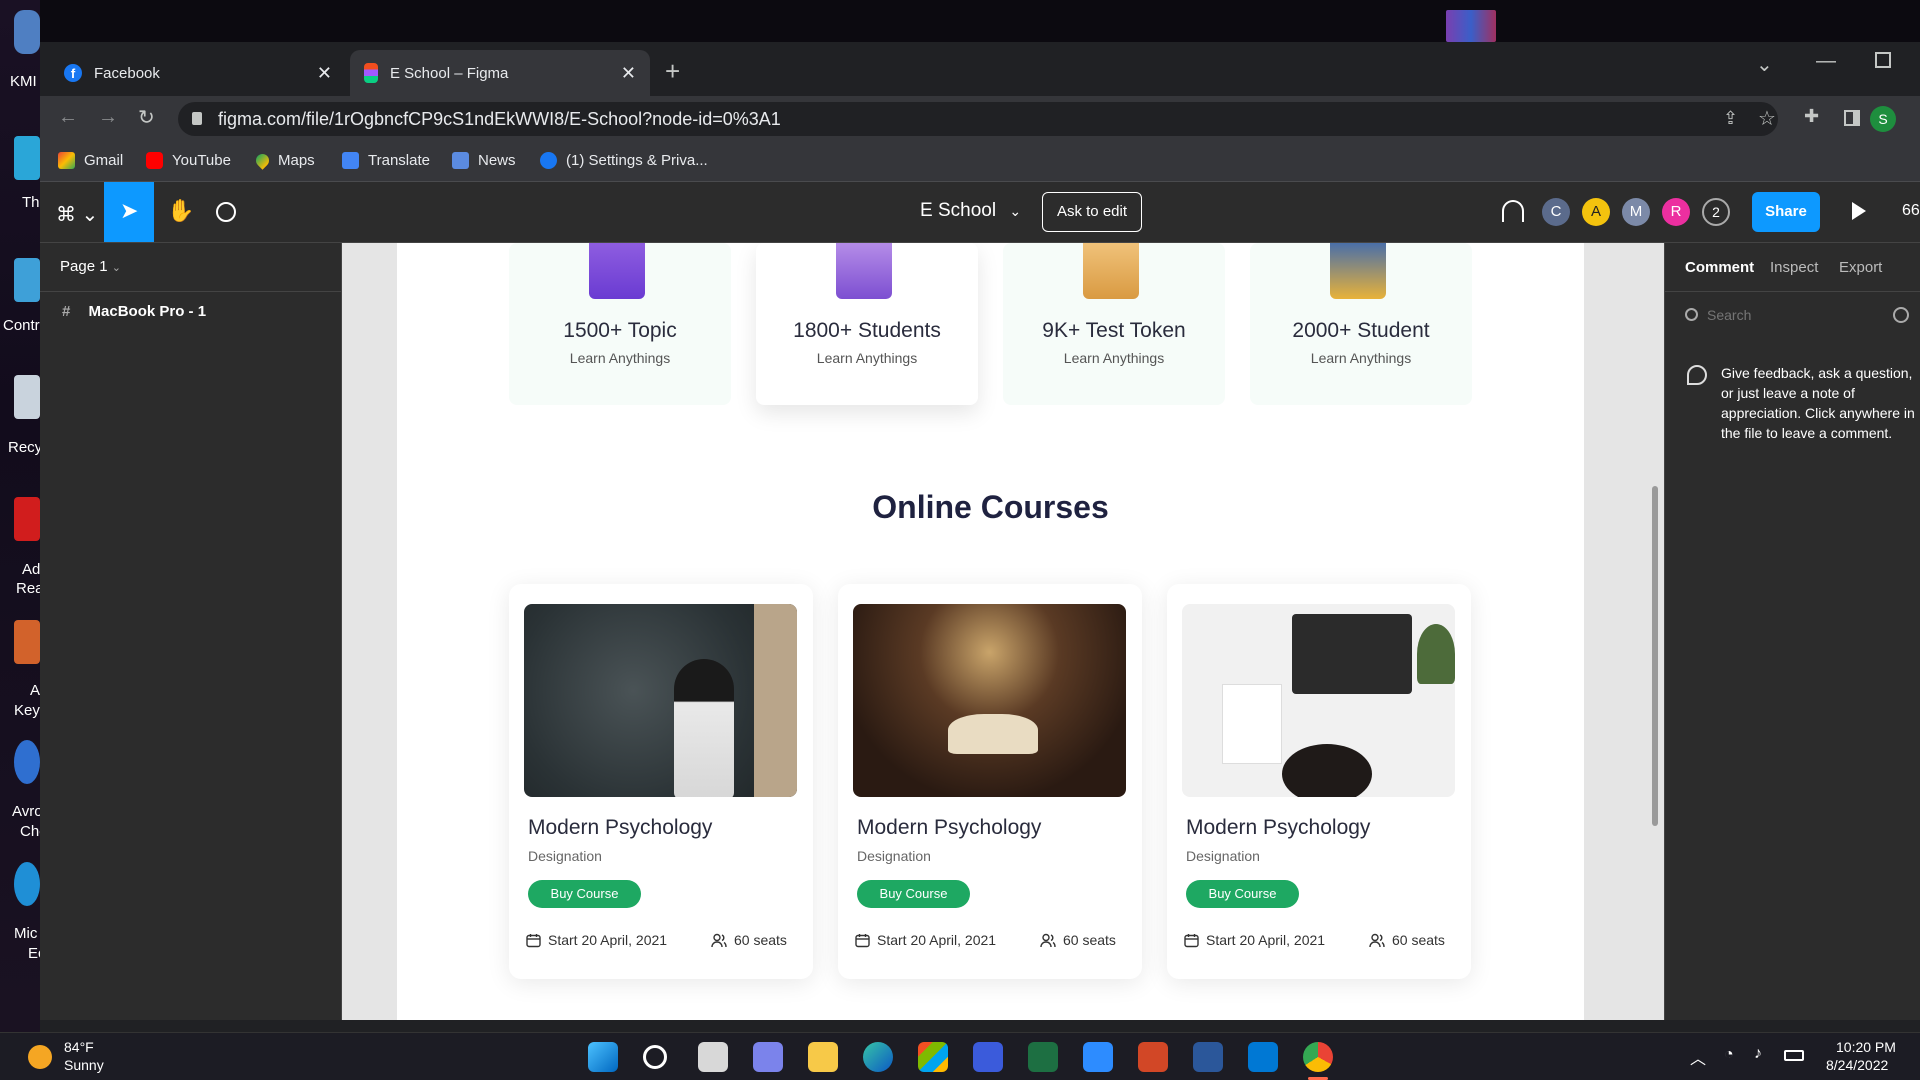 This screenshot has height=1080, width=1920. What do you see at coordinates (1911, 211) in the screenshot?
I see `zoom-level: 66` at bounding box center [1911, 211].